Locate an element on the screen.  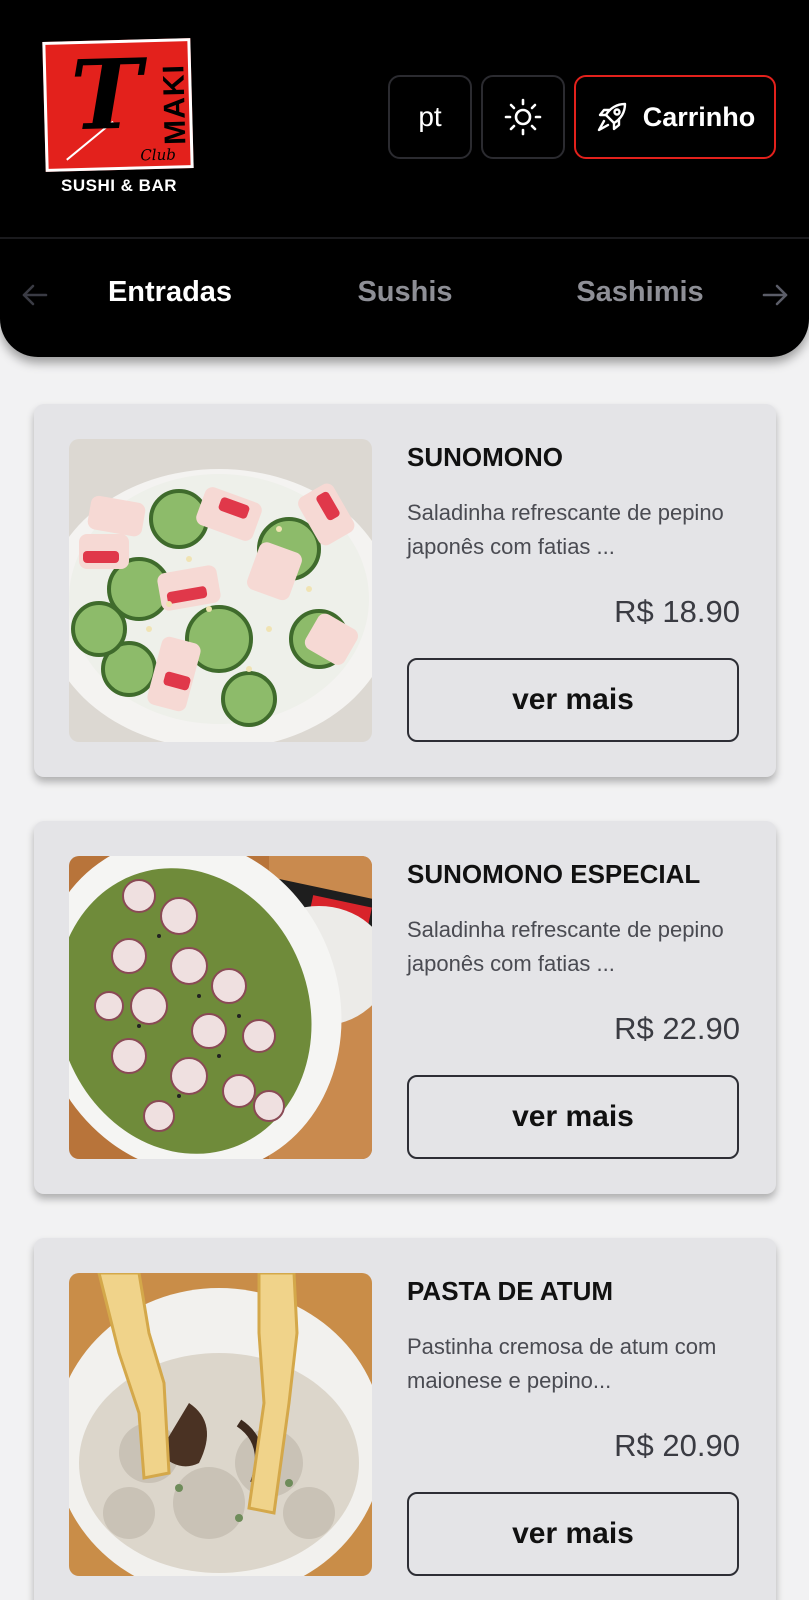
brand-logo: T MAKI Club SUSHI & BAR is located at coordinates (119, 118).